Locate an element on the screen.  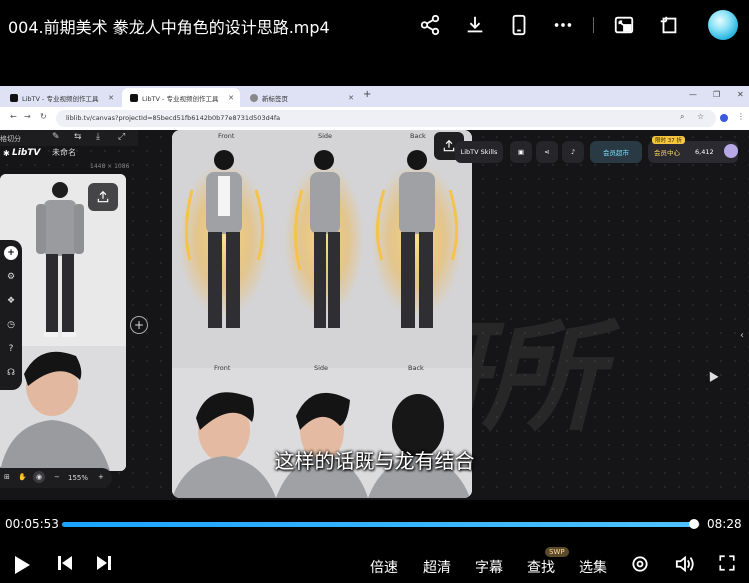
reload-icon: ↻ is located at coordinates (43, 116).